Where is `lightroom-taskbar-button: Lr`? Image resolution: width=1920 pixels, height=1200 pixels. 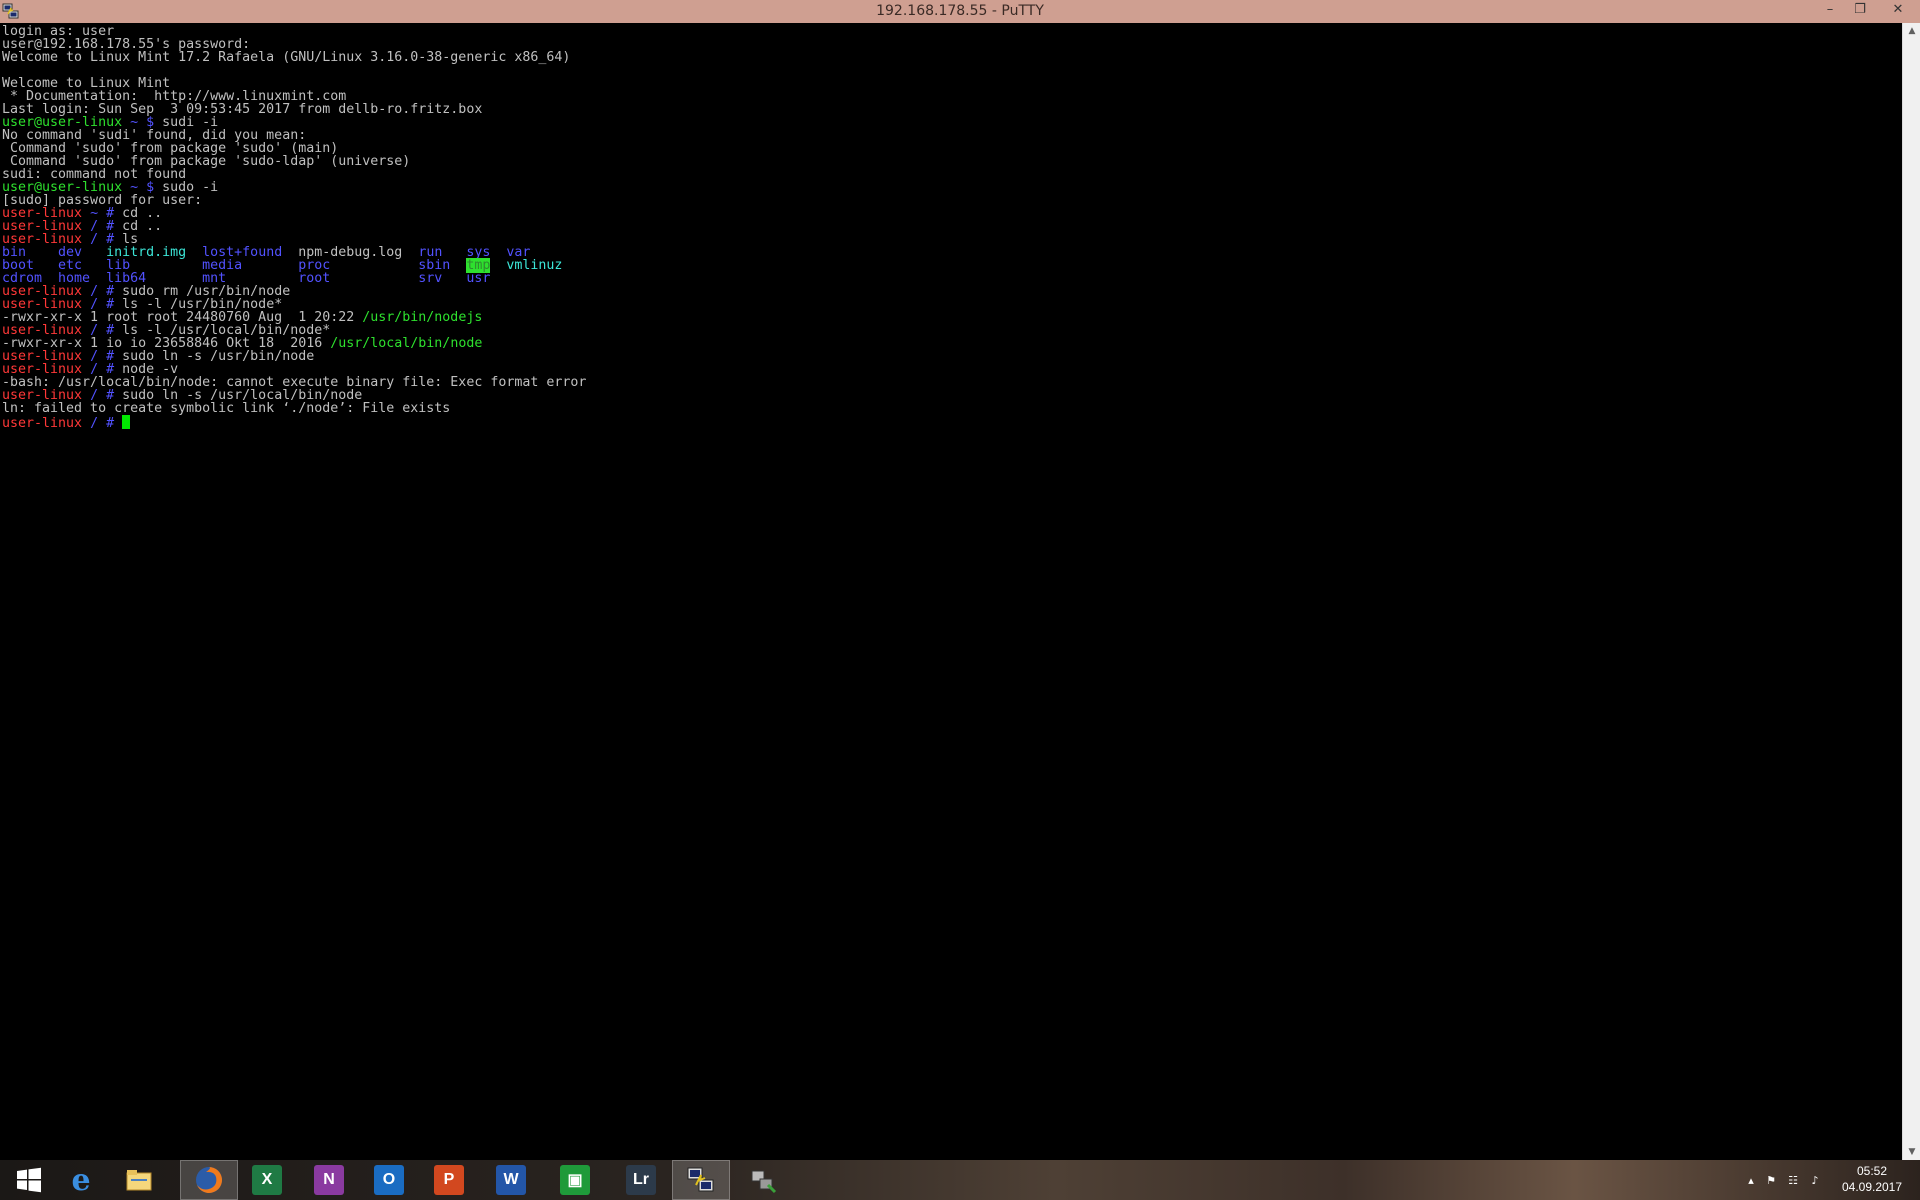
lightroom-taskbar-button: Lr is located at coordinates (641, 1180).